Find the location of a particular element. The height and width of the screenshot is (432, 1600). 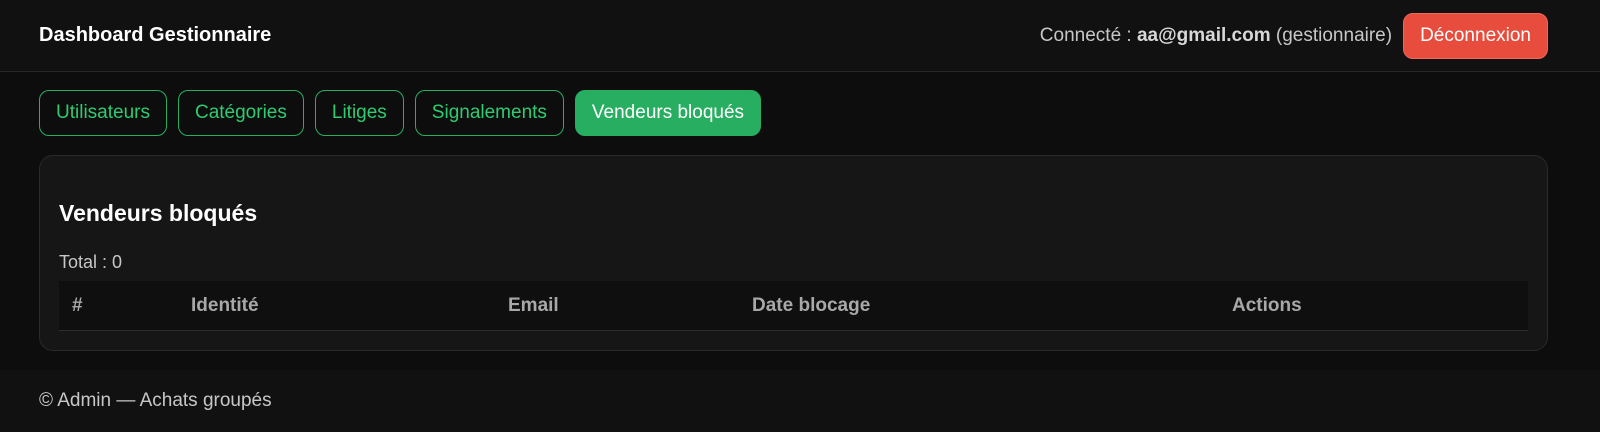

tab-categories: Catégories is located at coordinates (240, 113).